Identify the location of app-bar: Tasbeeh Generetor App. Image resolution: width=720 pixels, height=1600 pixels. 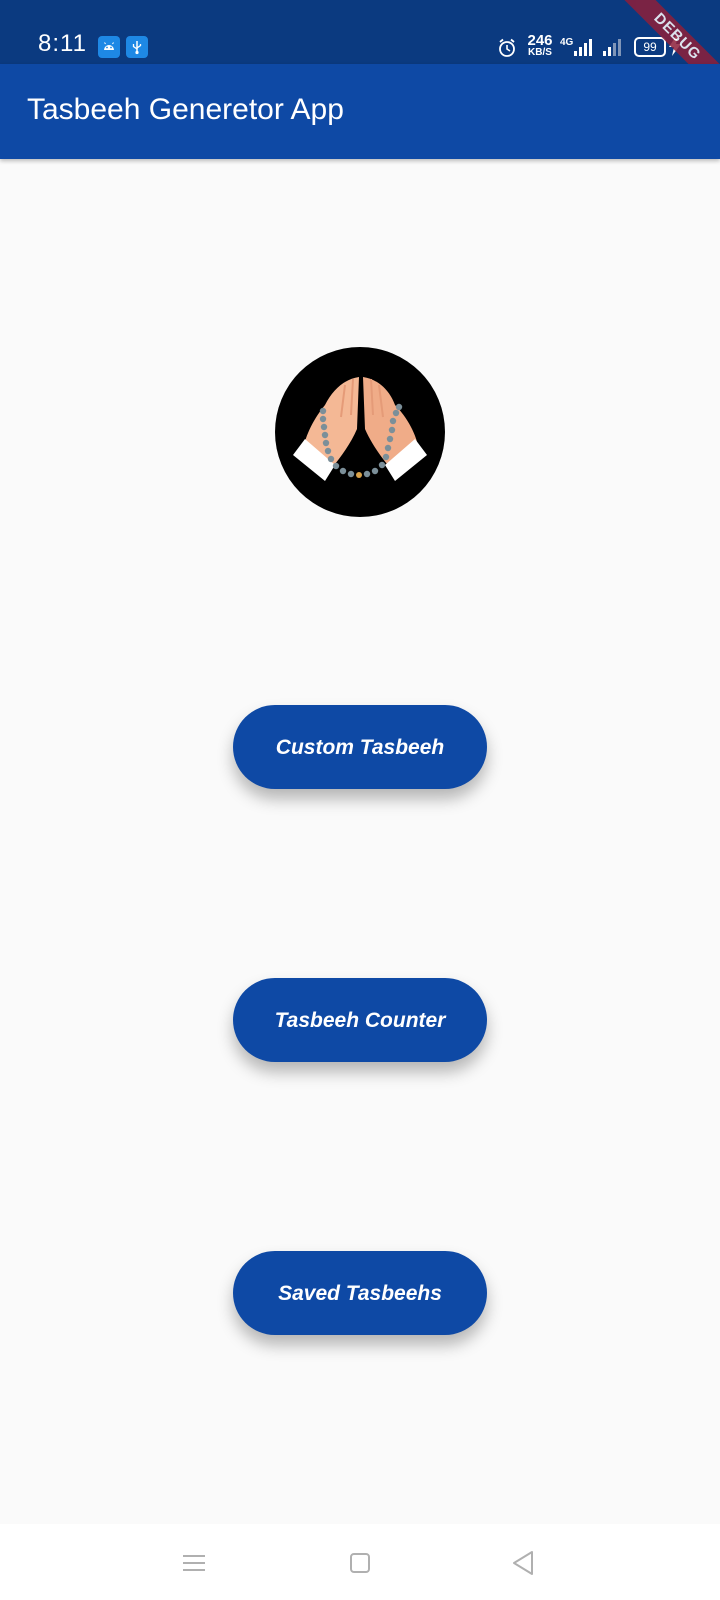
(360, 111).